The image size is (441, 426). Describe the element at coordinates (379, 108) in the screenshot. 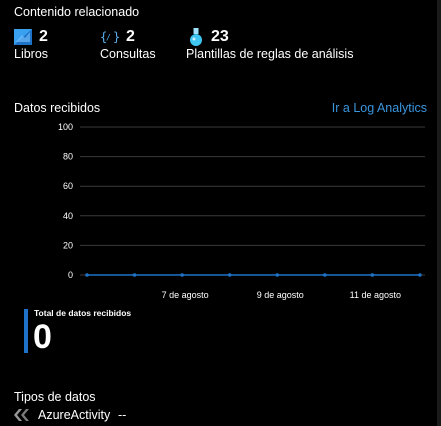

I see `log-analytics-link: Ir a Log Analytics` at that location.